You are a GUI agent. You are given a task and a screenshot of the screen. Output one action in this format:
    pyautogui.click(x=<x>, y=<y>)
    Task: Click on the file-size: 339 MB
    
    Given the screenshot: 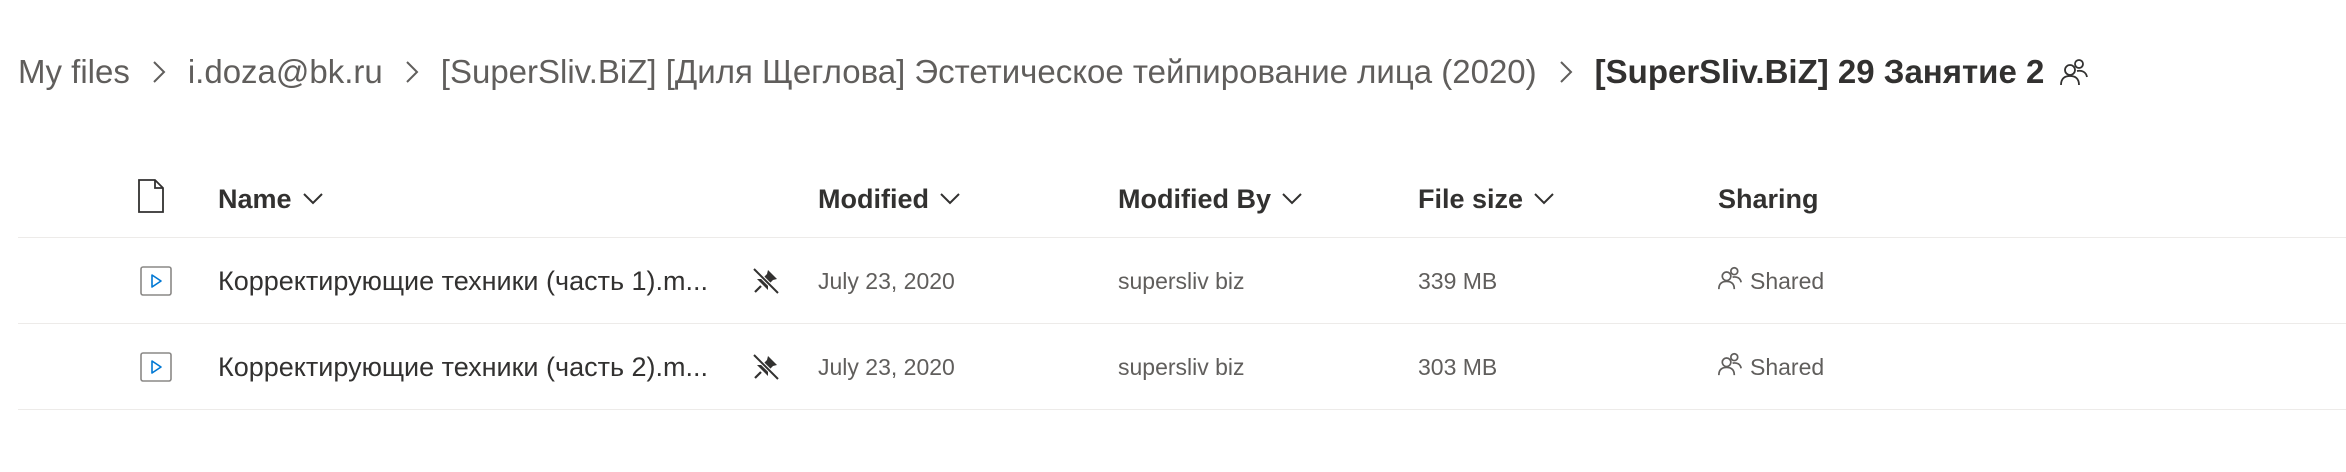 What is the action you would take?
    pyautogui.click(x=1458, y=280)
    